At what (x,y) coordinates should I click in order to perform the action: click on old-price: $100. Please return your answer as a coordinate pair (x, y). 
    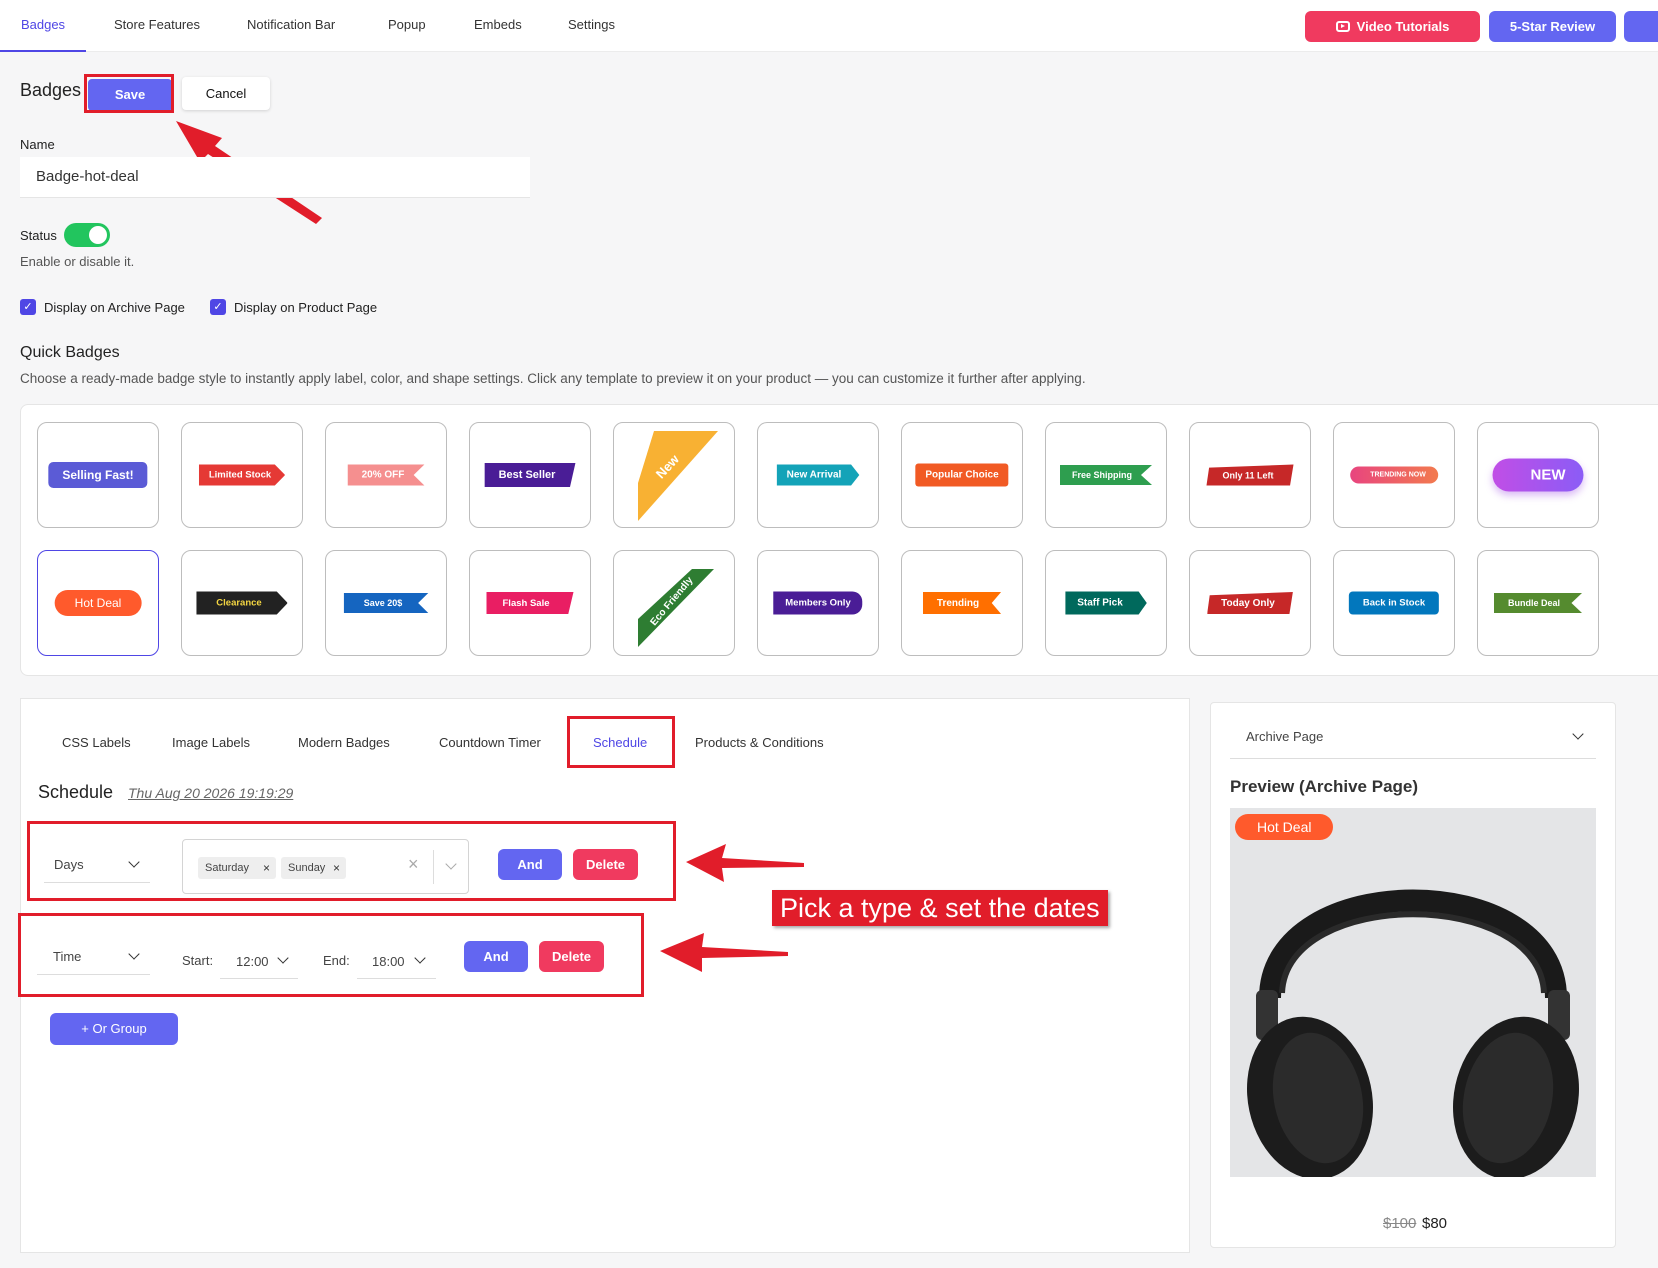
    Looking at the image, I should click on (1400, 1223).